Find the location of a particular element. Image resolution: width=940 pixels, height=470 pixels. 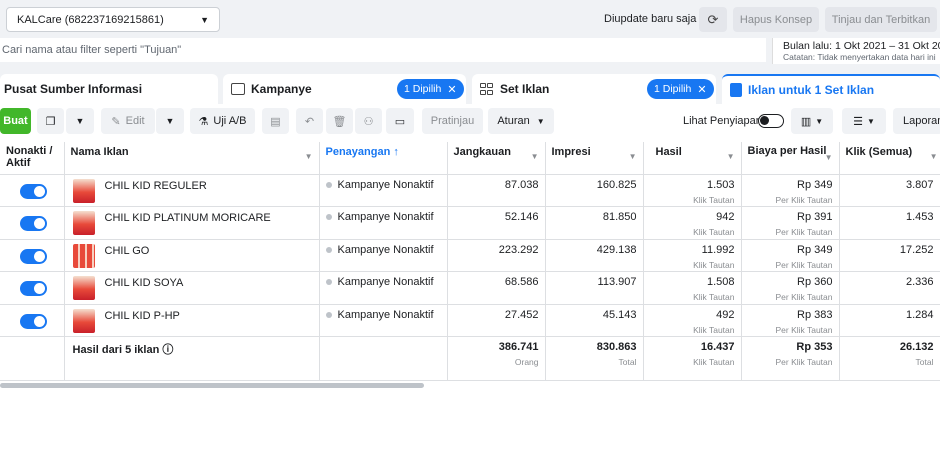

create-button: Buat is located at coordinates (15, 121).